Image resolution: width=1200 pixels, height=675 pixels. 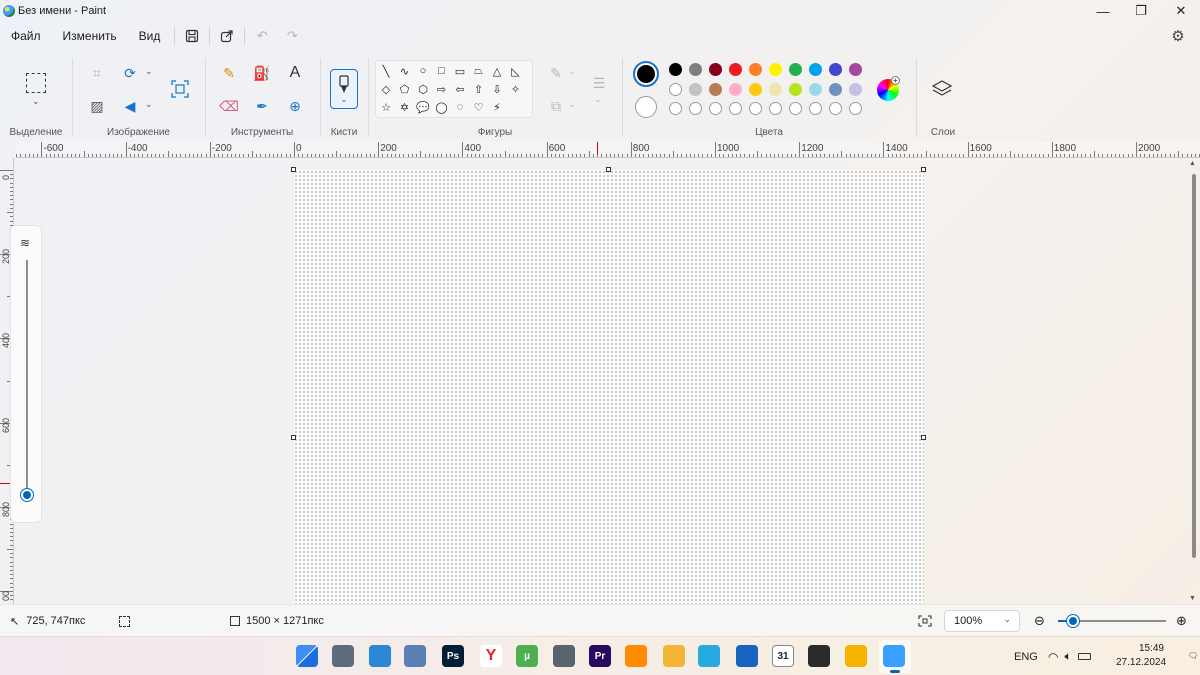 I want to click on calendar-icon: 31, so click(x=783, y=656).